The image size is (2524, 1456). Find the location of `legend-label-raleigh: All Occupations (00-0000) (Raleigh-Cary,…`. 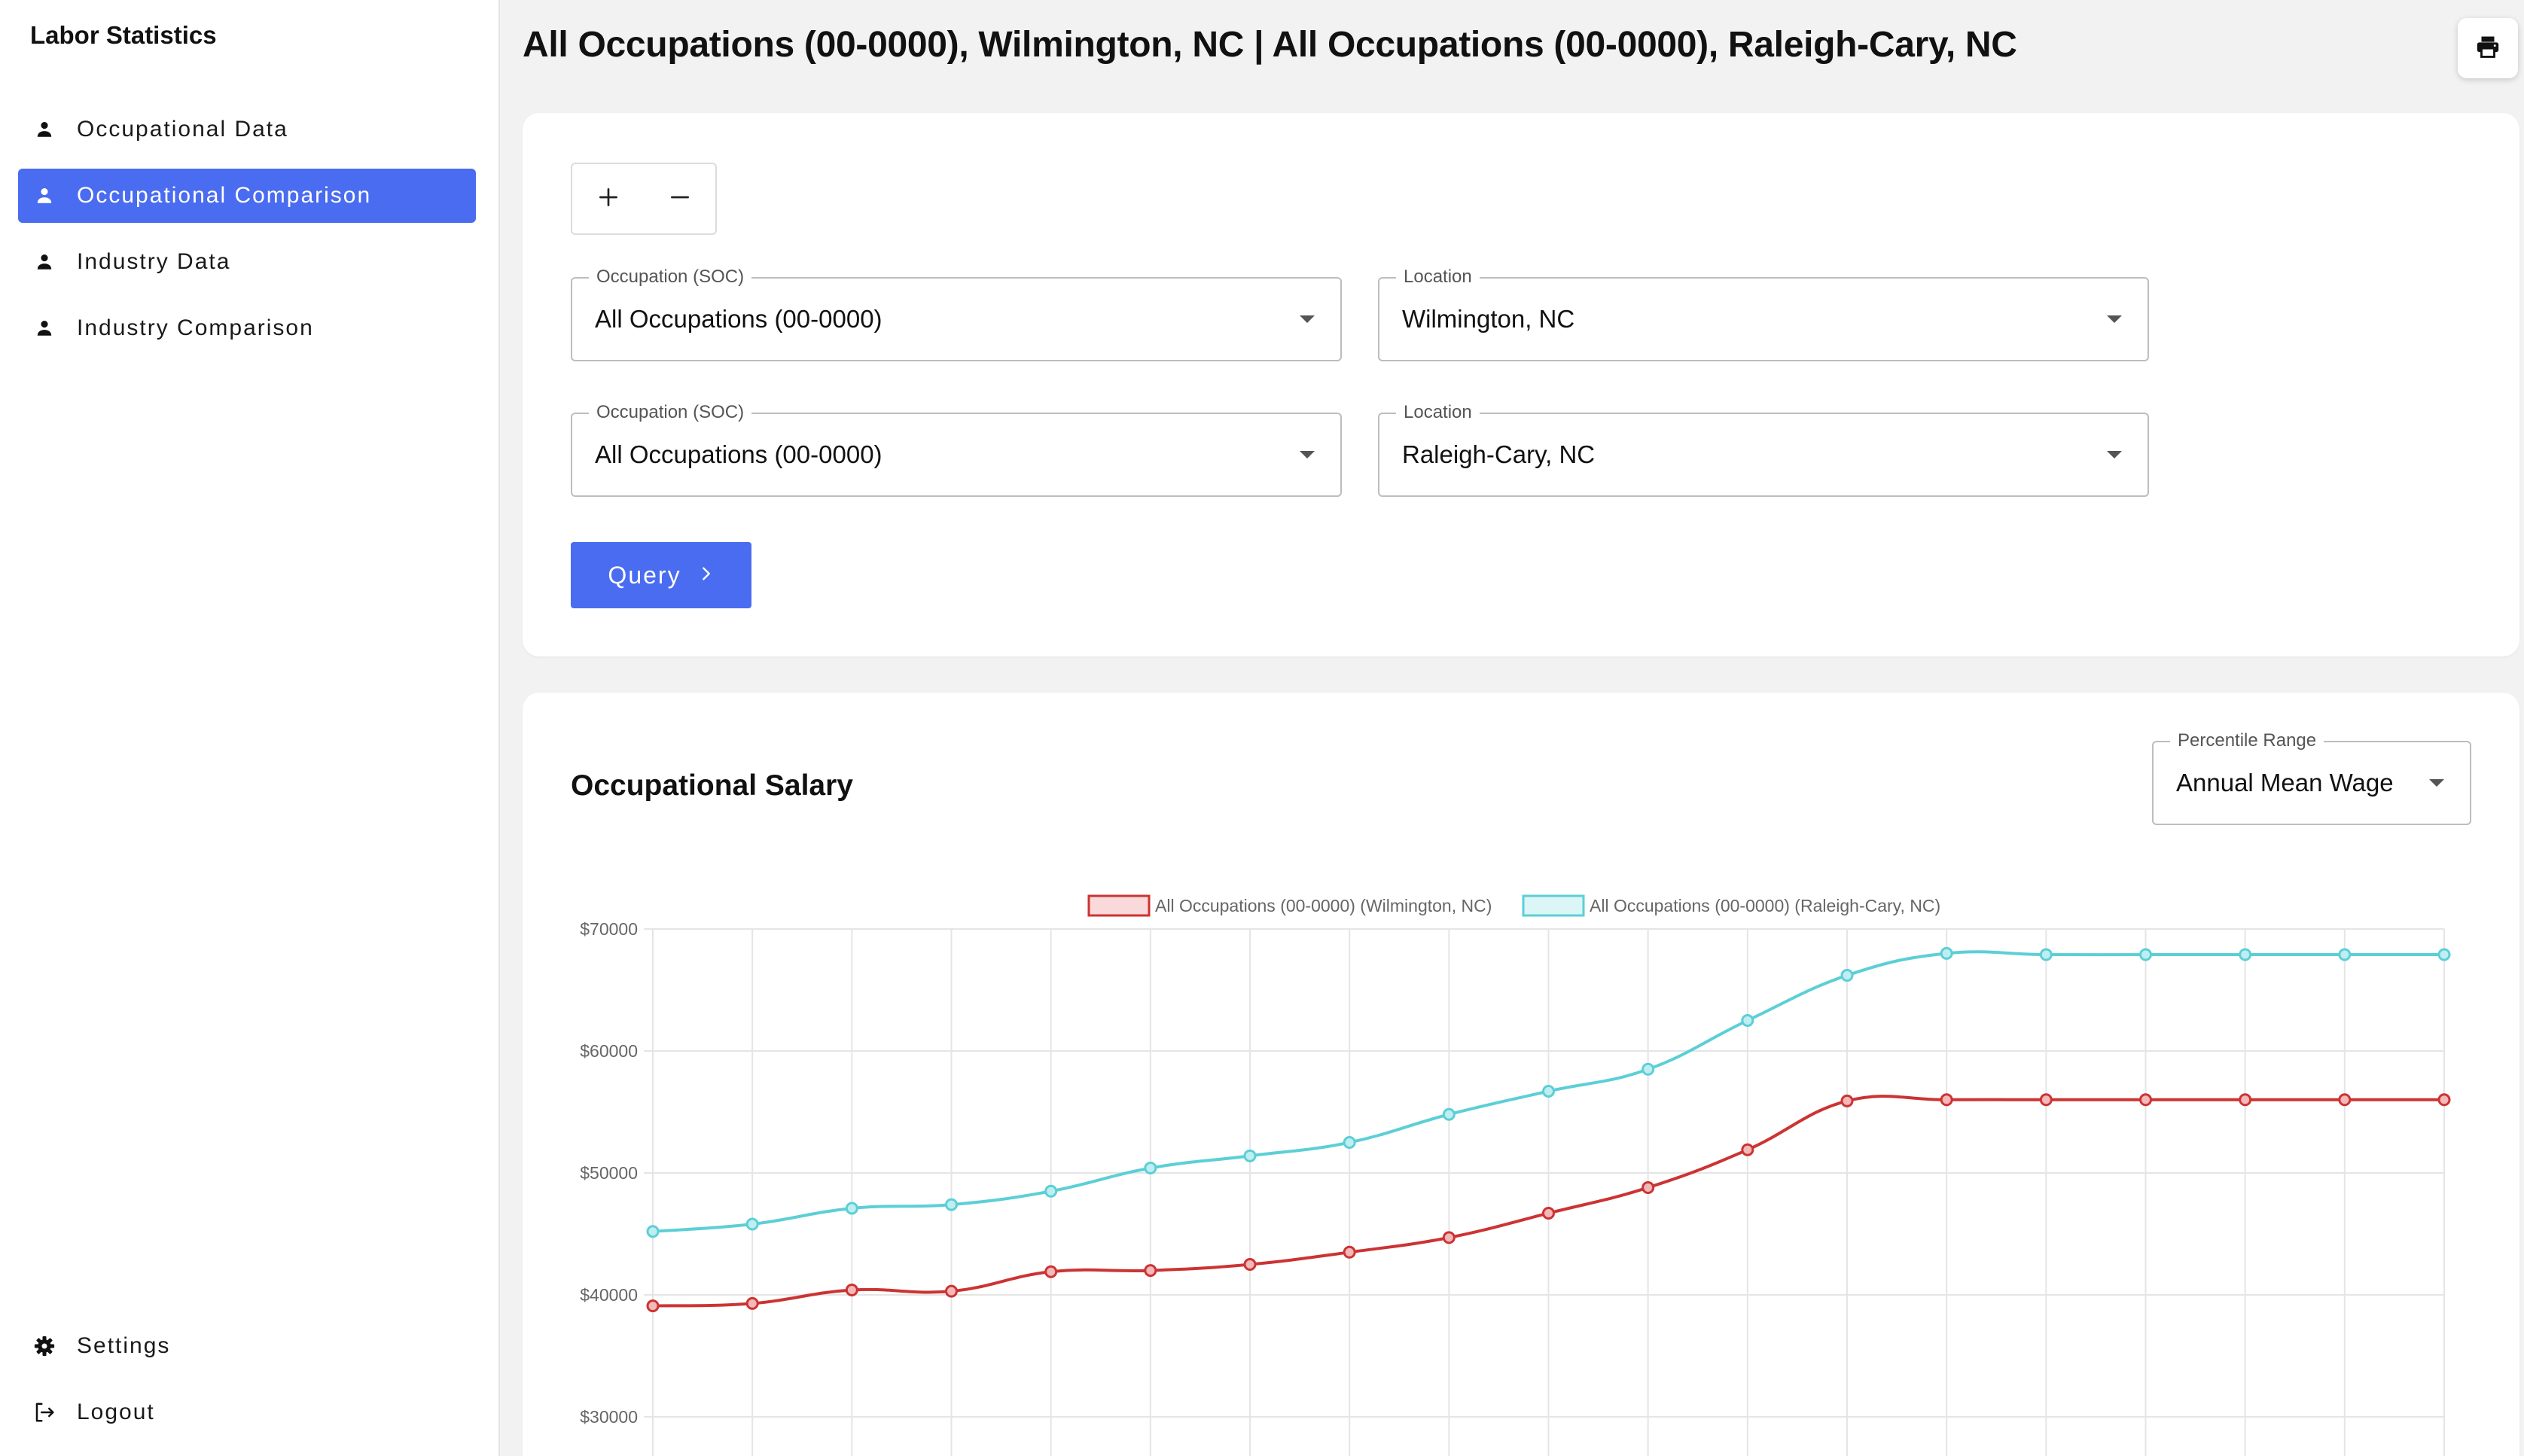

legend-label-raleigh: All Occupations (00-0000) (Raleigh-Cary,… is located at coordinates (1765, 905).